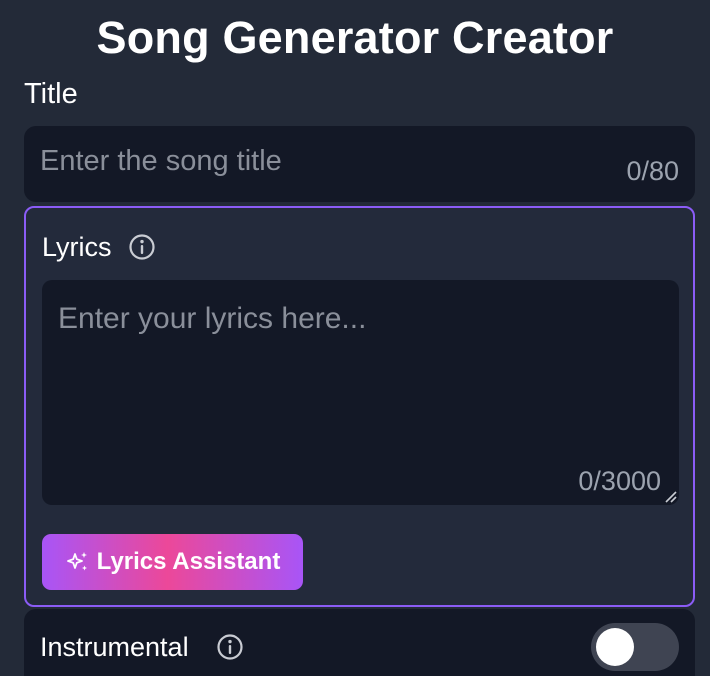 This screenshot has width=710, height=676. What do you see at coordinates (670, 496) in the screenshot?
I see `resize-handle-icon` at bounding box center [670, 496].